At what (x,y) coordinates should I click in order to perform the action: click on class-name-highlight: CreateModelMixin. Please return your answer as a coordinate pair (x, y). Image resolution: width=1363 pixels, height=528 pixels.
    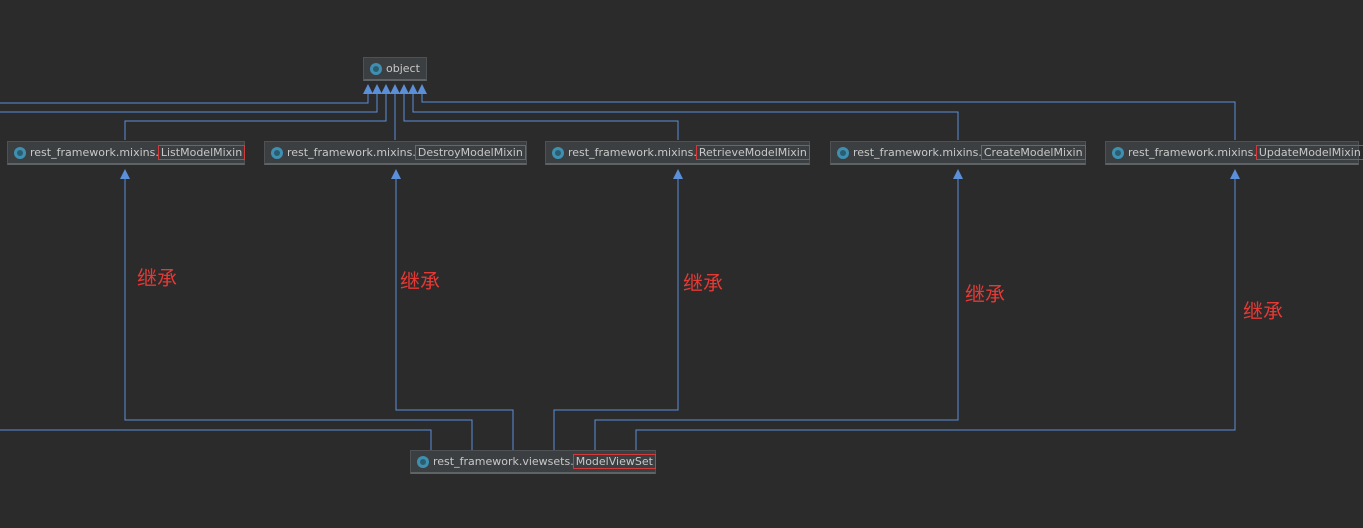
    Looking at the image, I should click on (1033, 152).